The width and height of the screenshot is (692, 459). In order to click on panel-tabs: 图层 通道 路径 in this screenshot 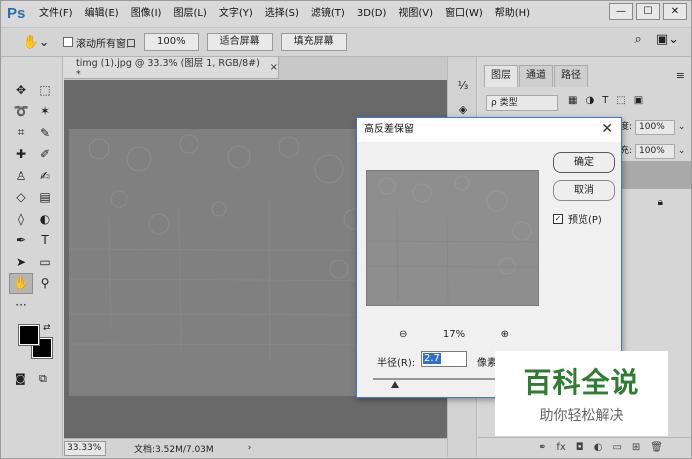, I will do `click(536, 76)`.